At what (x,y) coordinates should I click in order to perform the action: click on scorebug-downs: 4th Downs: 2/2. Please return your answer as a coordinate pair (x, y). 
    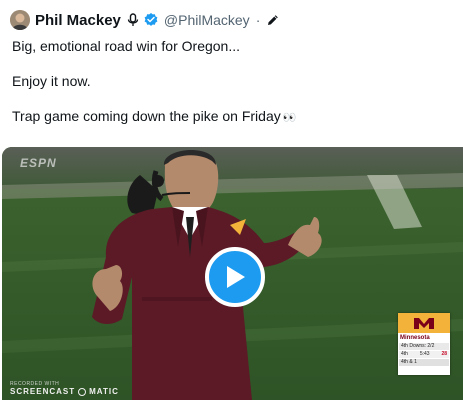
    Looking at the image, I should click on (424, 346).